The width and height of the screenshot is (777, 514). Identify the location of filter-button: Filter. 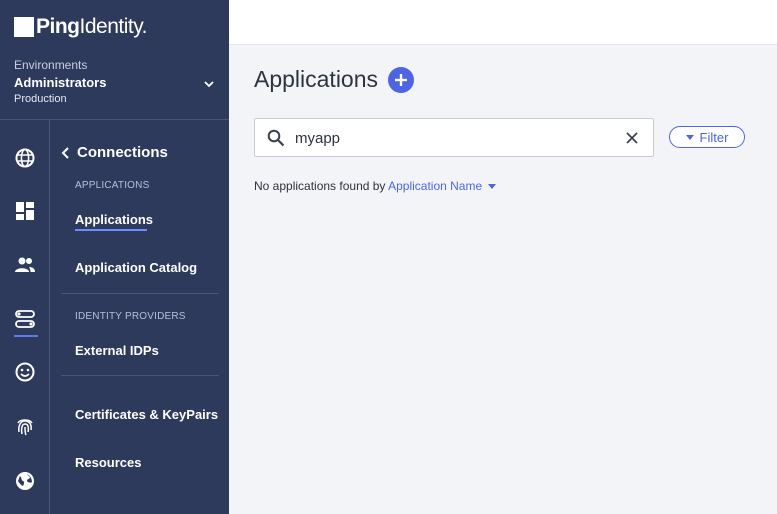
(707, 137).